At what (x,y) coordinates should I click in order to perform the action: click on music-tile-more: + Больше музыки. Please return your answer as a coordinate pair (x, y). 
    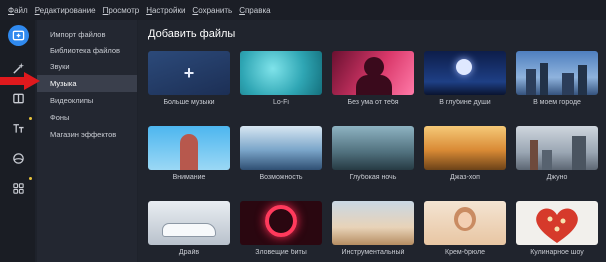
    Looking at the image, I should click on (189, 78).